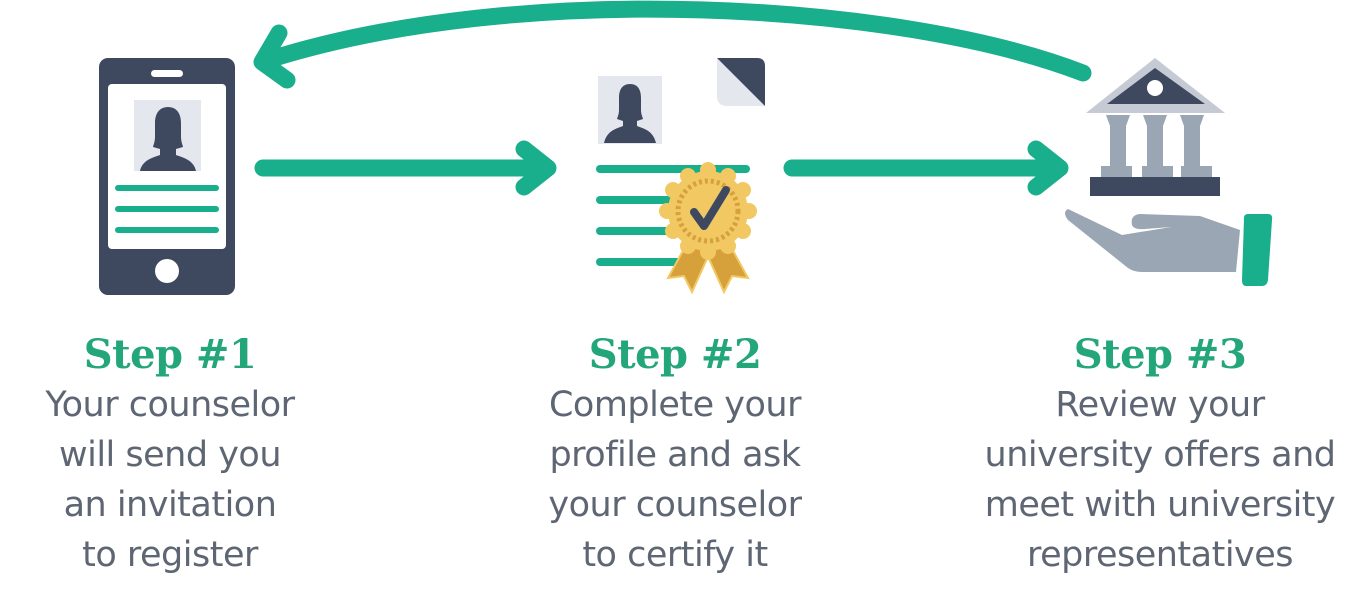  Describe the element at coordinates (675, 354) in the screenshot. I see `step-title: Step #2` at that location.